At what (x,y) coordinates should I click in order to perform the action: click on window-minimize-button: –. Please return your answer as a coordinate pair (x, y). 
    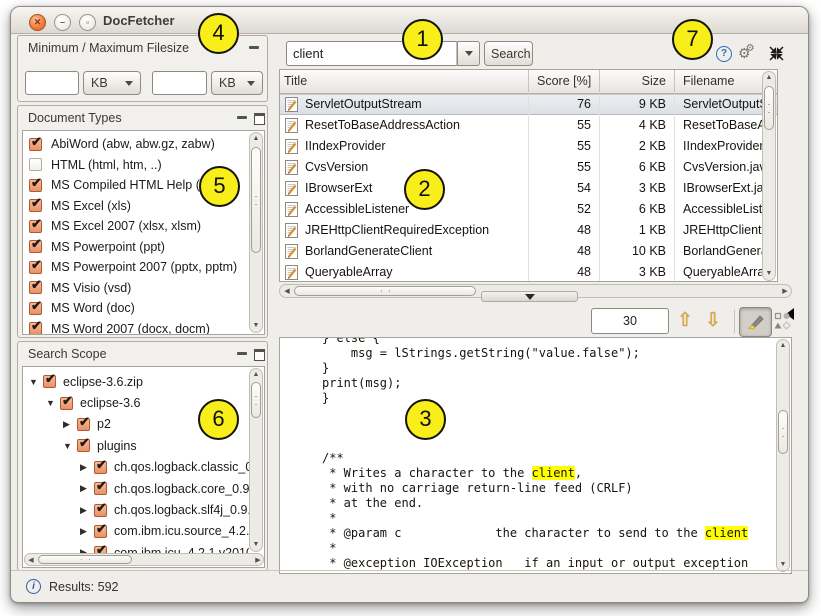
    Looking at the image, I should click on (62, 22).